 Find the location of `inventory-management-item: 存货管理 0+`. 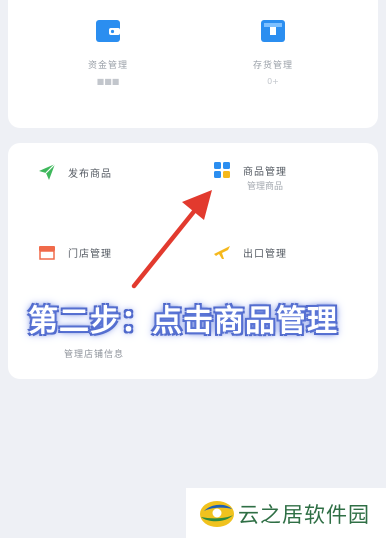

inventory-management-item: 存货管理 0+ is located at coordinates (273, 52).